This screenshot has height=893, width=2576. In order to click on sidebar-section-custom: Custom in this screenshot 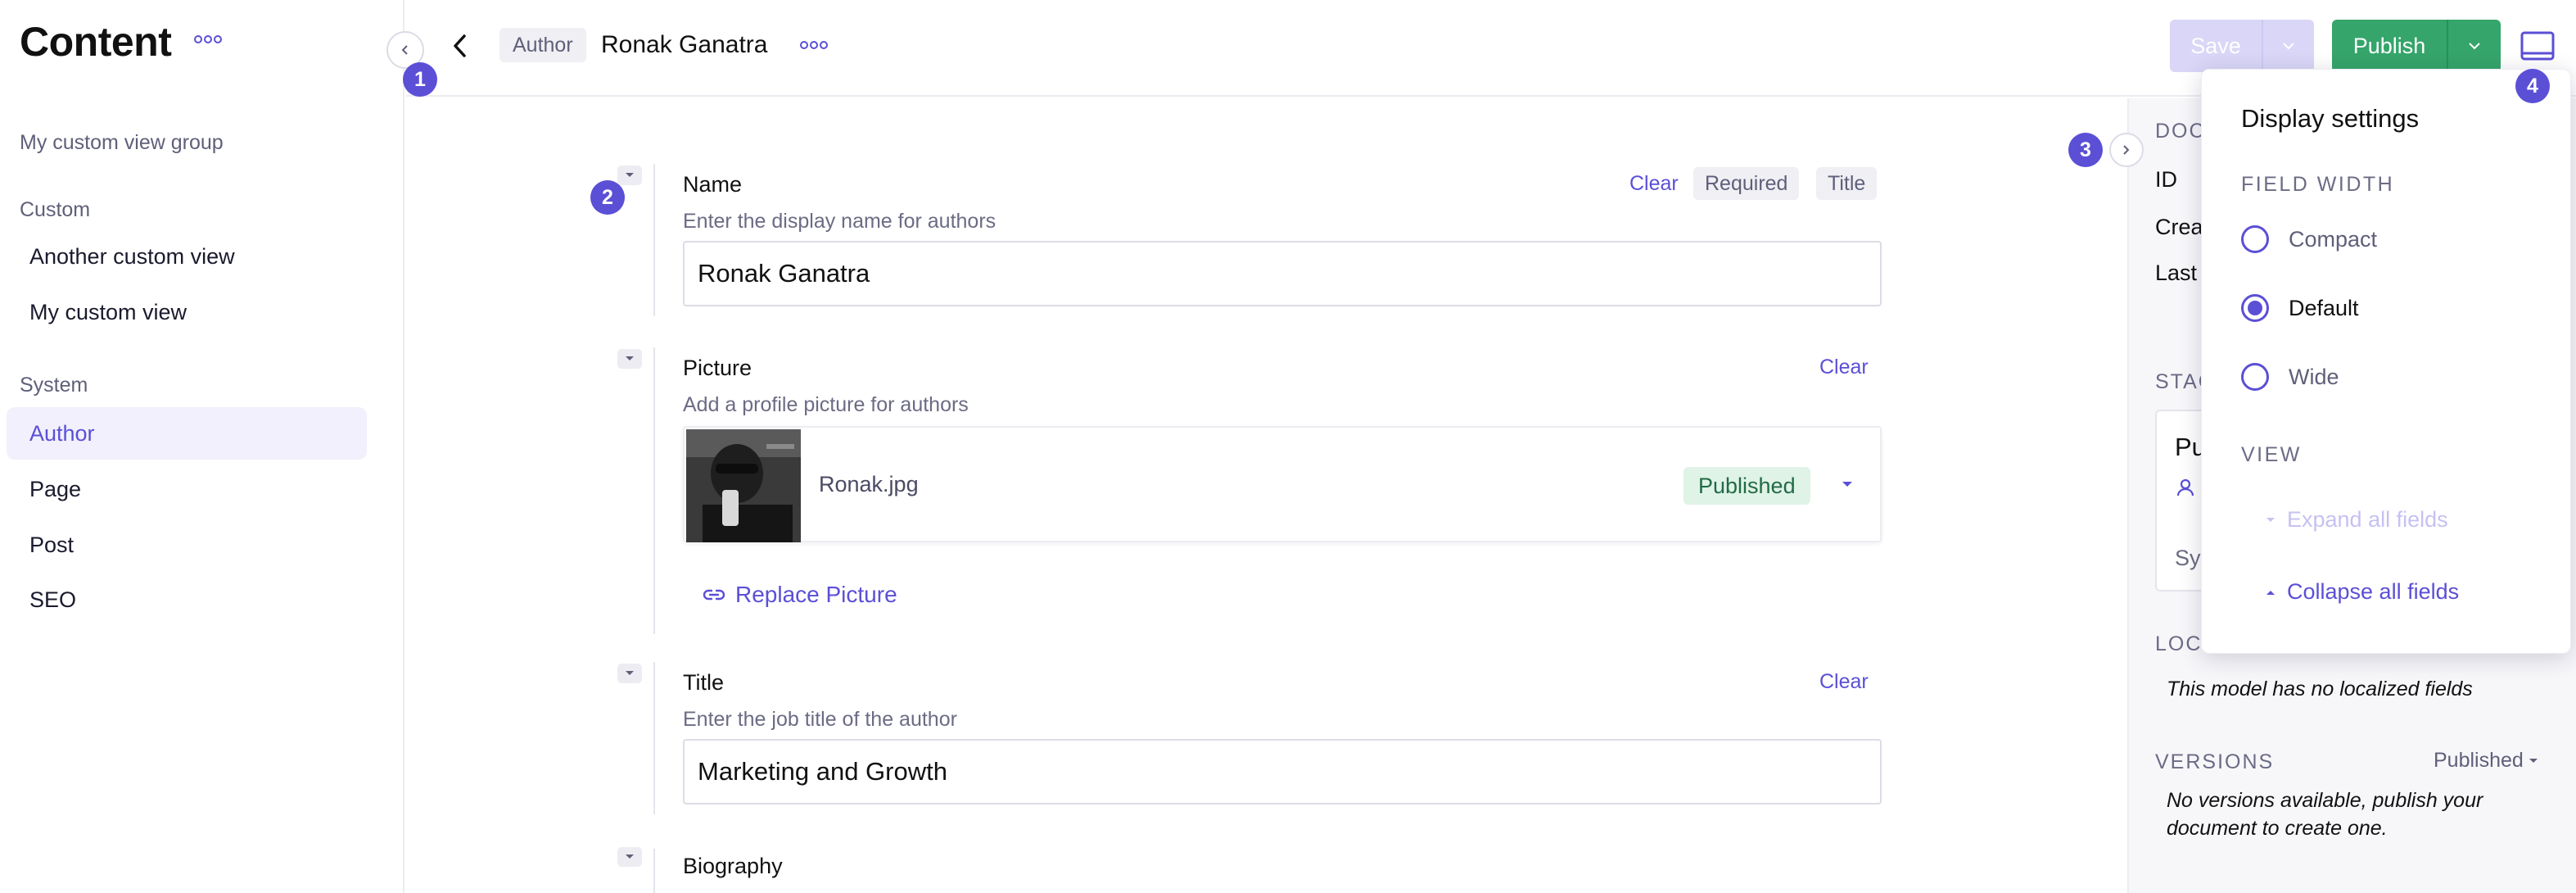, I will do `click(55, 210)`.